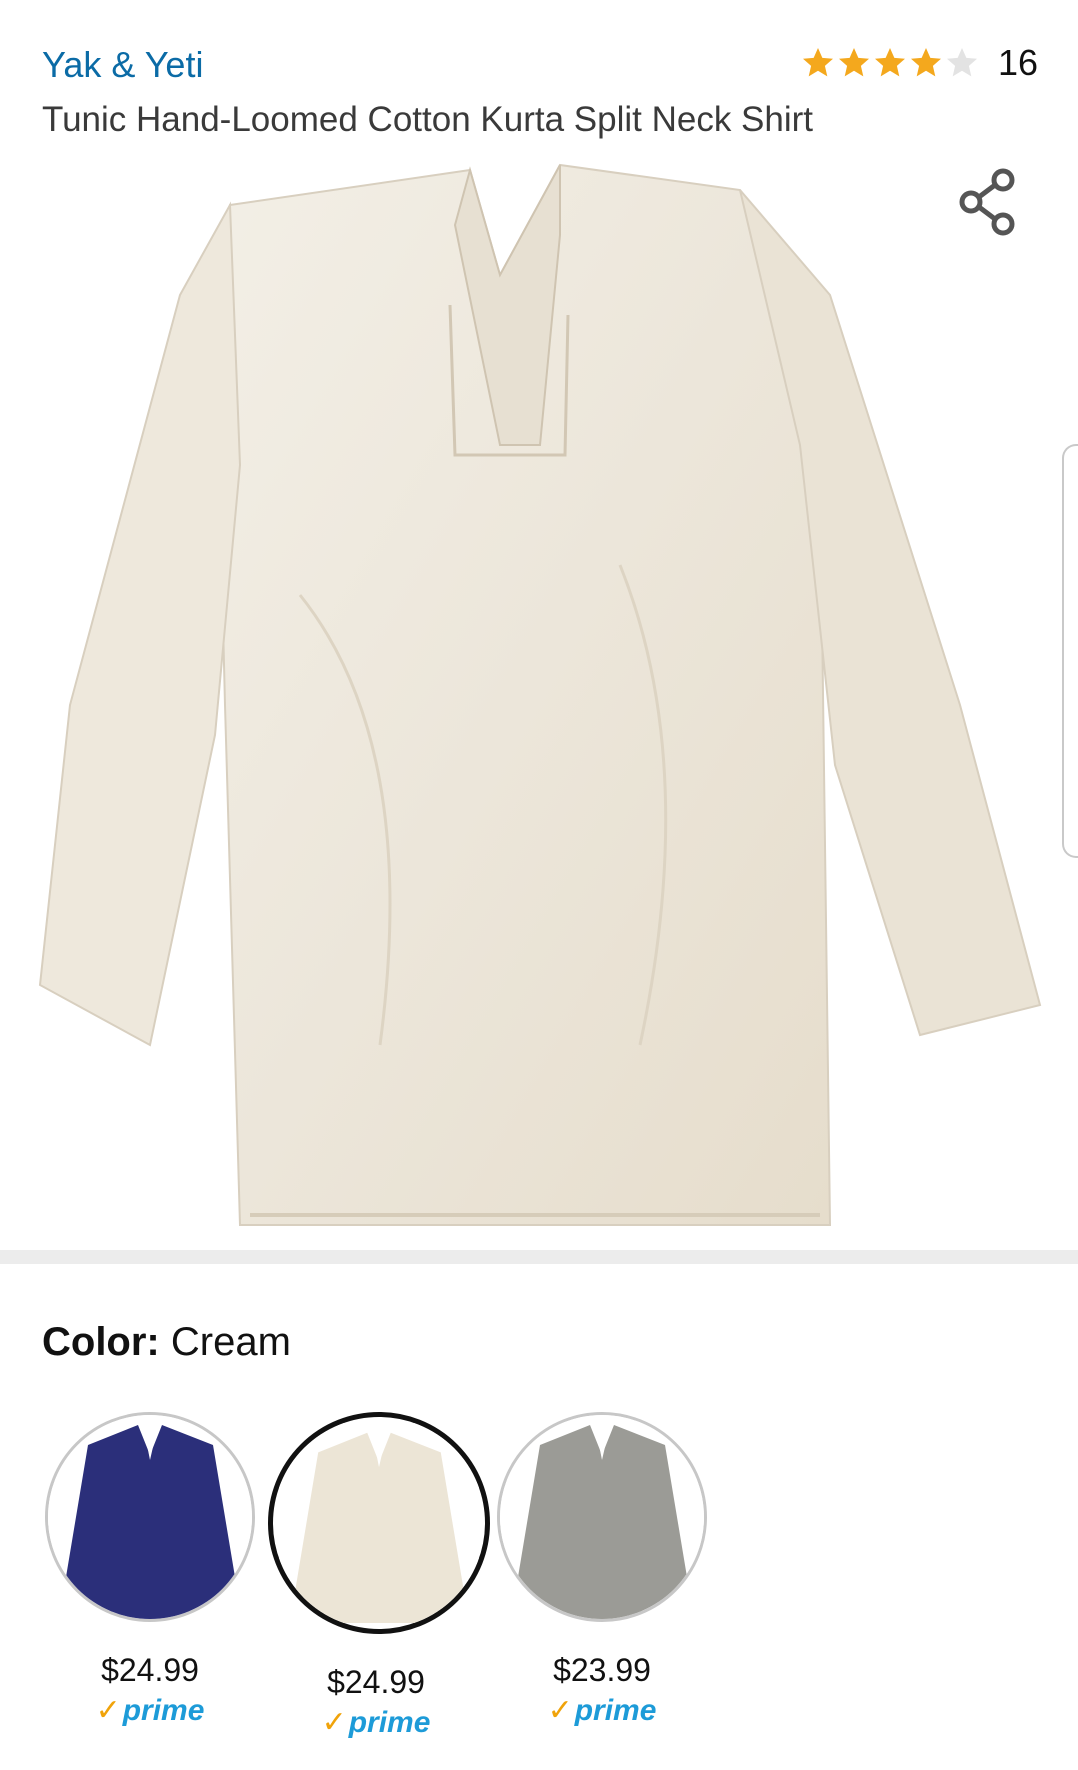  Describe the element at coordinates (166, 1342) in the screenshot. I see `color-selector-label: Color: Cream` at that location.